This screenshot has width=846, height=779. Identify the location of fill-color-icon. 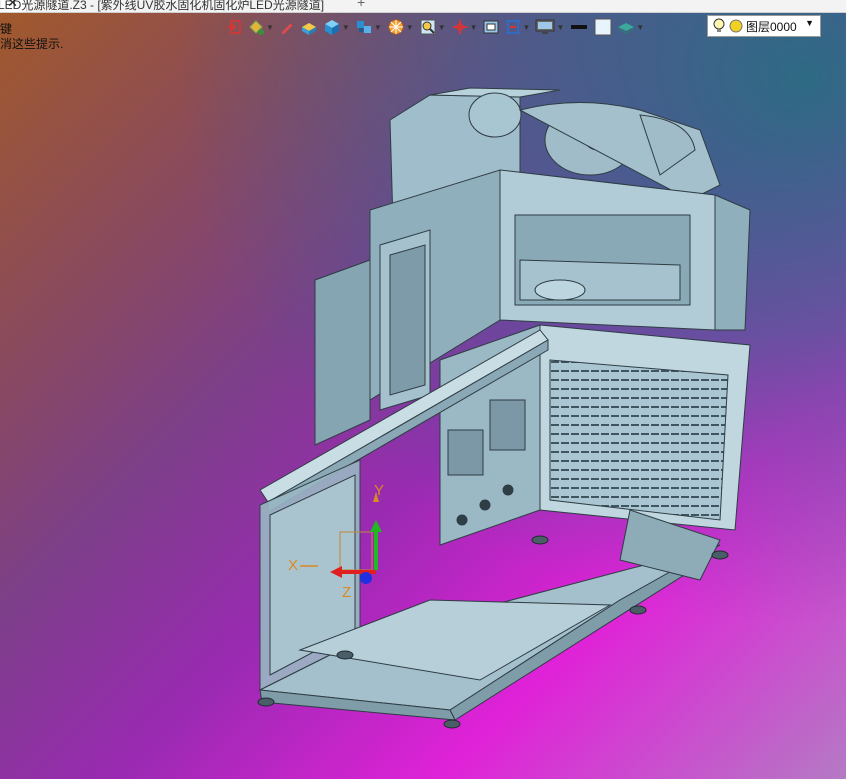
(603, 27).